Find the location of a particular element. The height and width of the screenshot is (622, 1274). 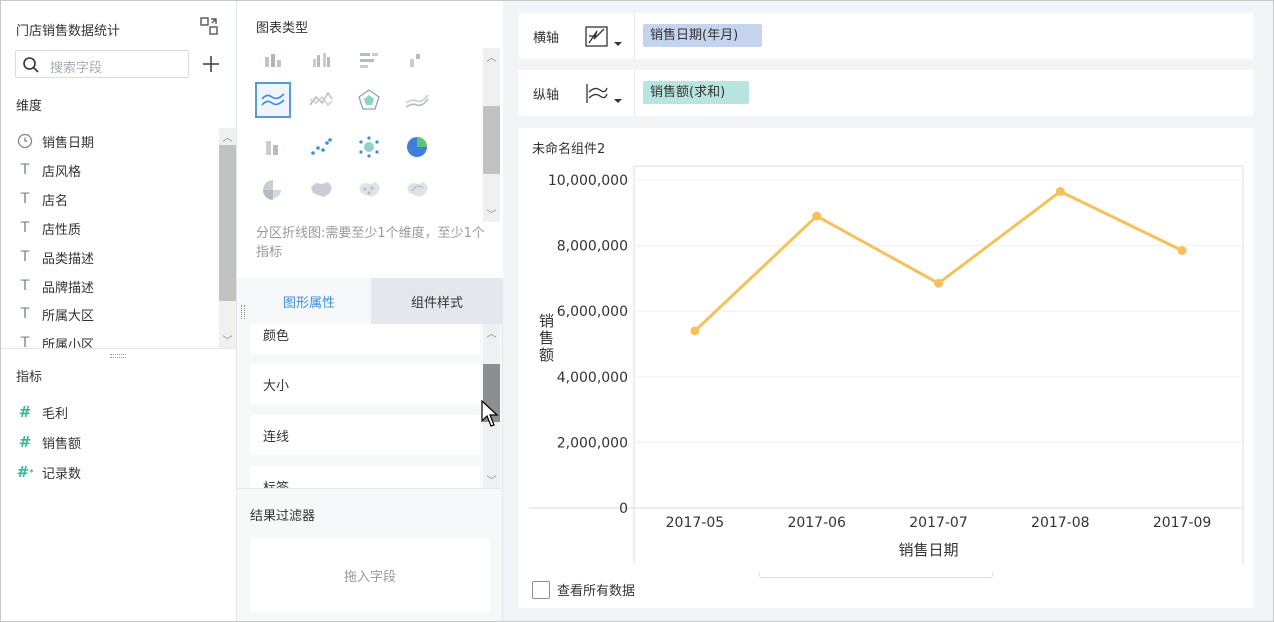

metric-label: 销售额 is located at coordinates (62, 444).